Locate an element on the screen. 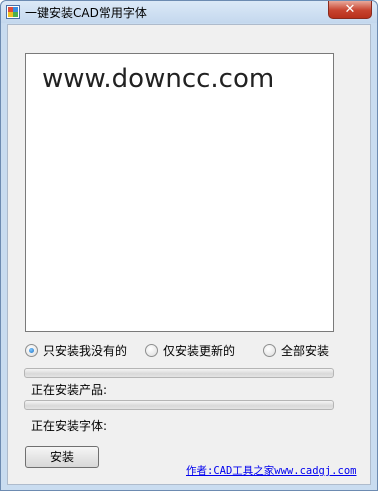  font-progress-label: 正在安装字体: is located at coordinates (69, 426).